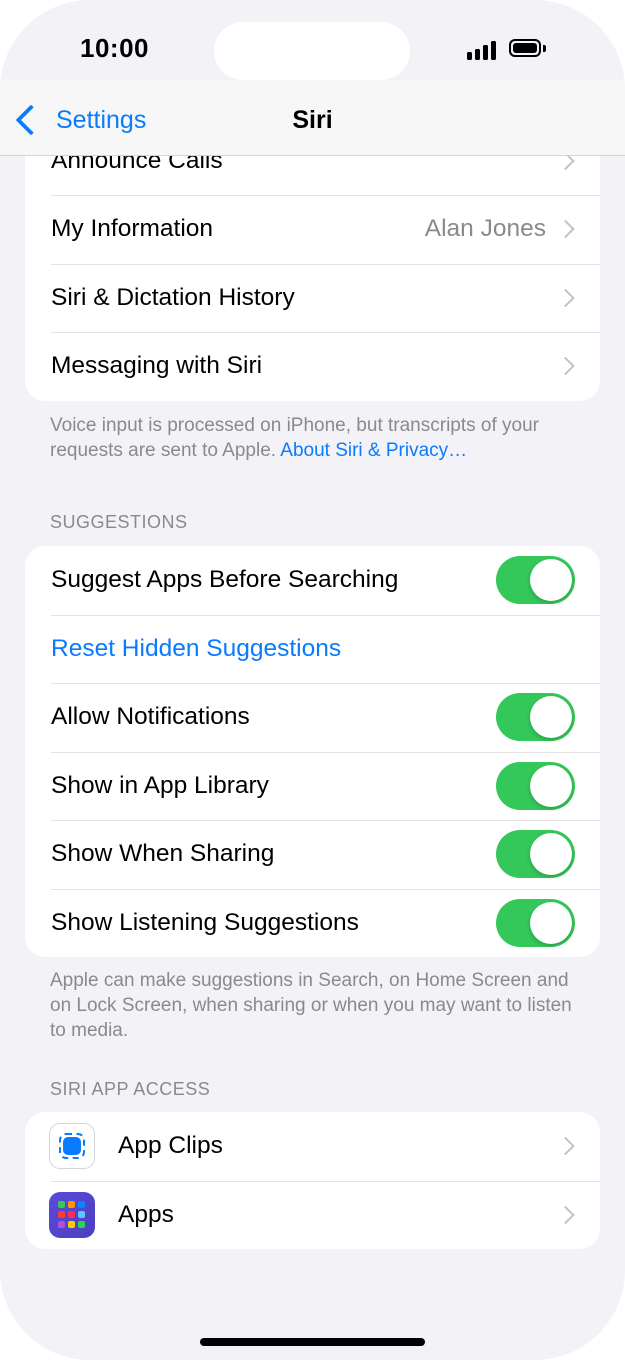 The width and height of the screenshot is (625, 1360). Describe the element at coordinates (312, 1215) in the screenshot. I see `row-apps: Apps` at that location.